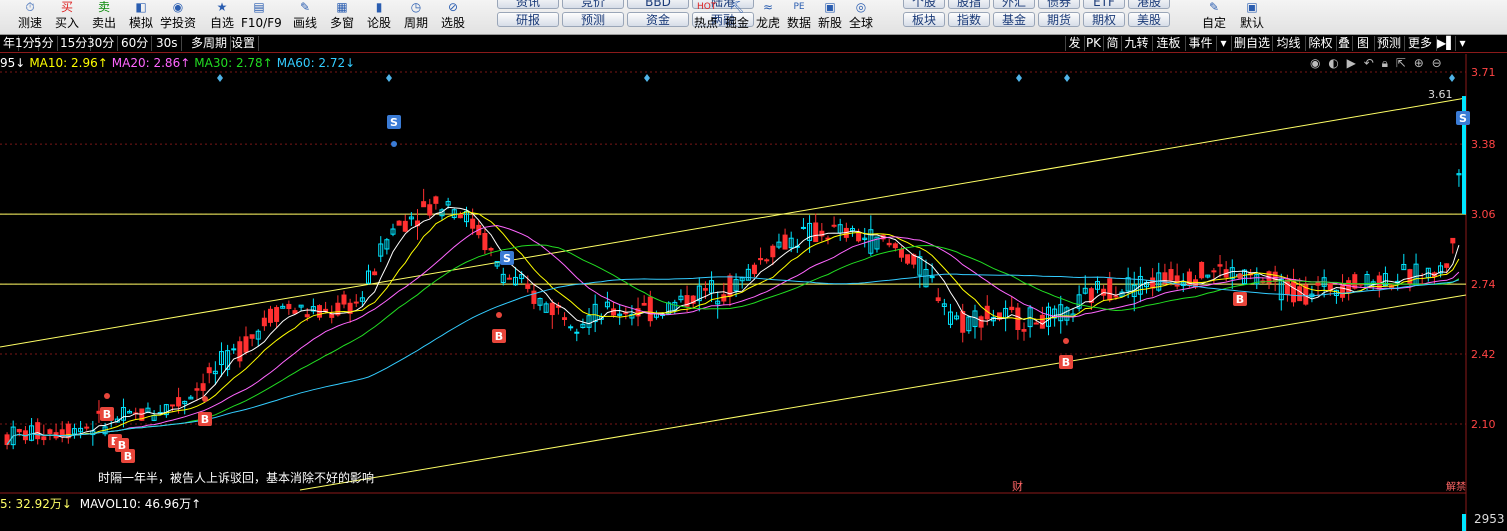 The height and width of the screenshot is (531, 1507). I want to click on pill2-3: 期货, so click(1059, 19).